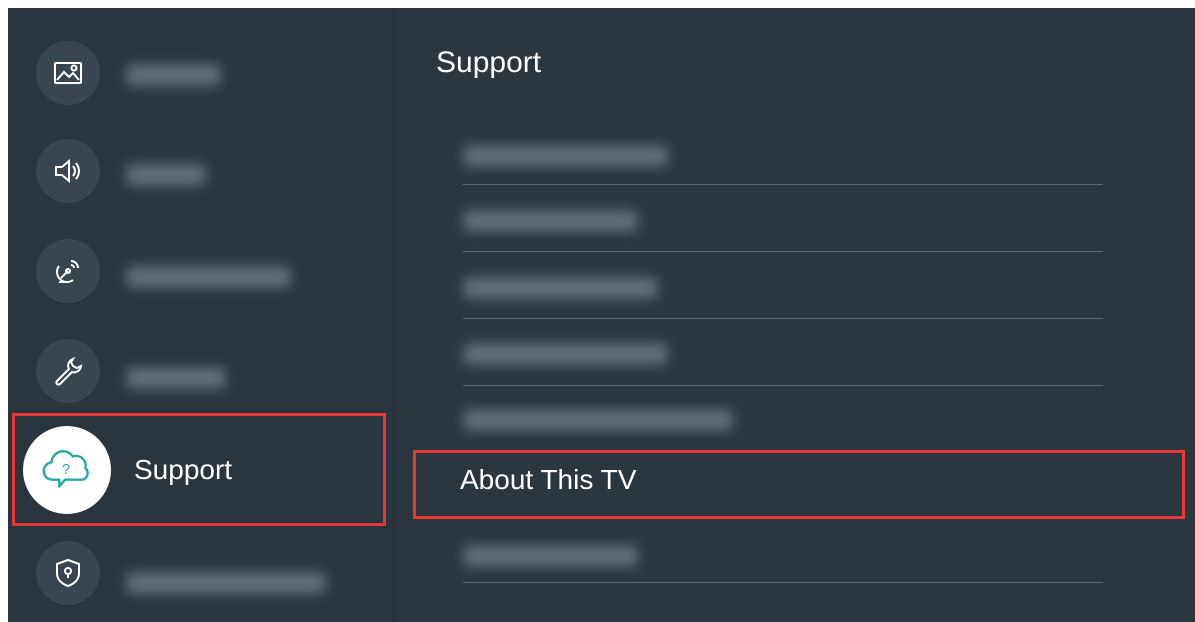 This screenshot has height=622, width=1195. I want to click on menu-item-picture, so click(200, 73).